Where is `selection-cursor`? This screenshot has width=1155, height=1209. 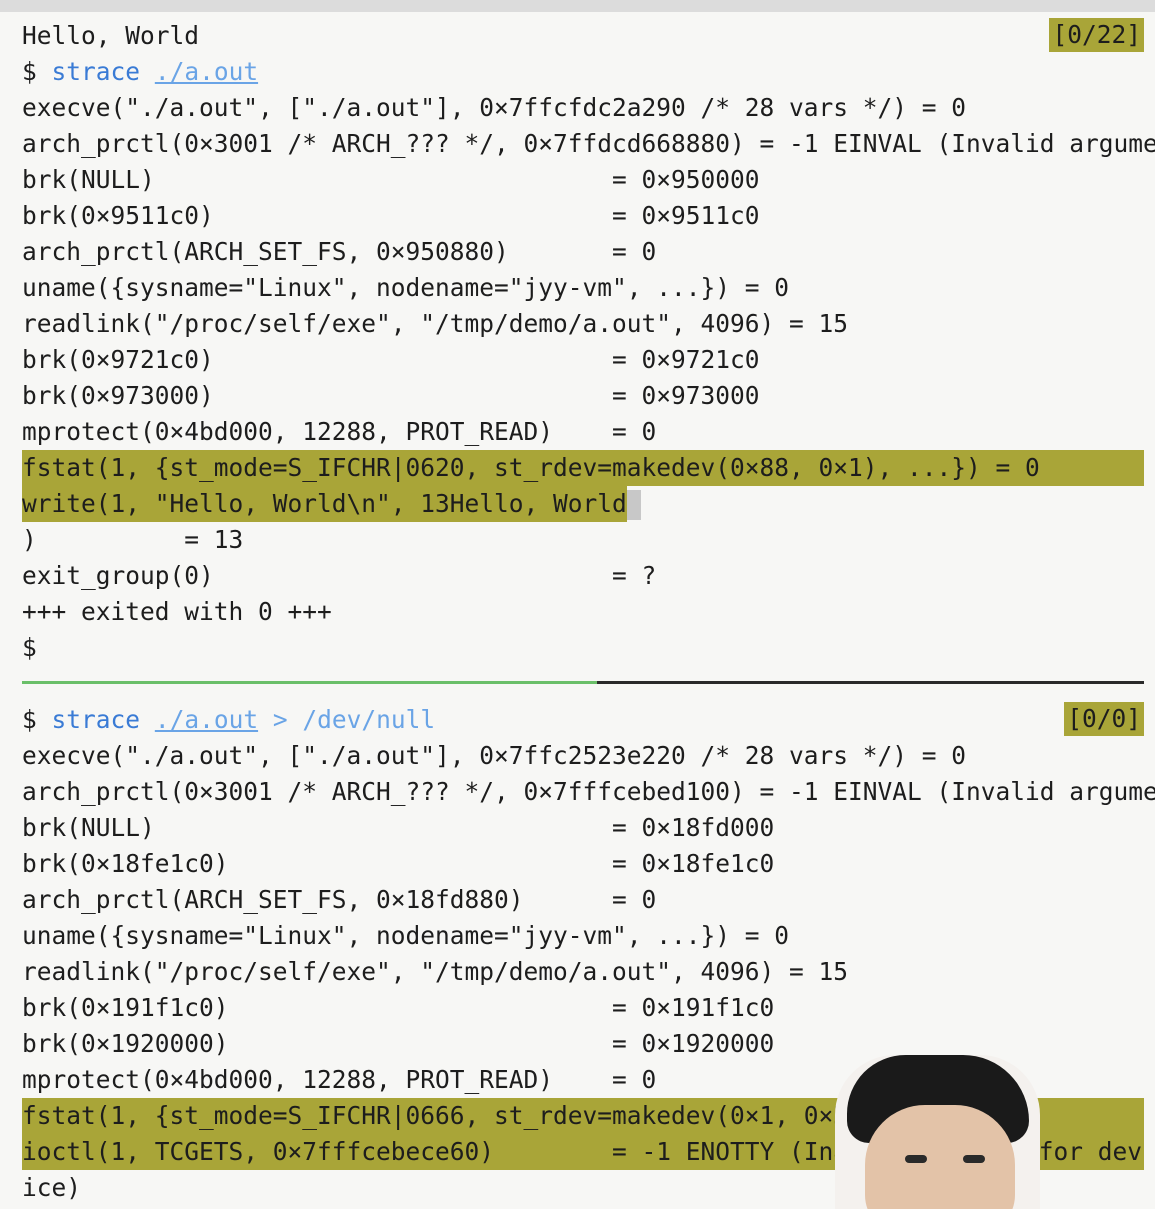
selection-cursor is located at coordinates (633, 505).